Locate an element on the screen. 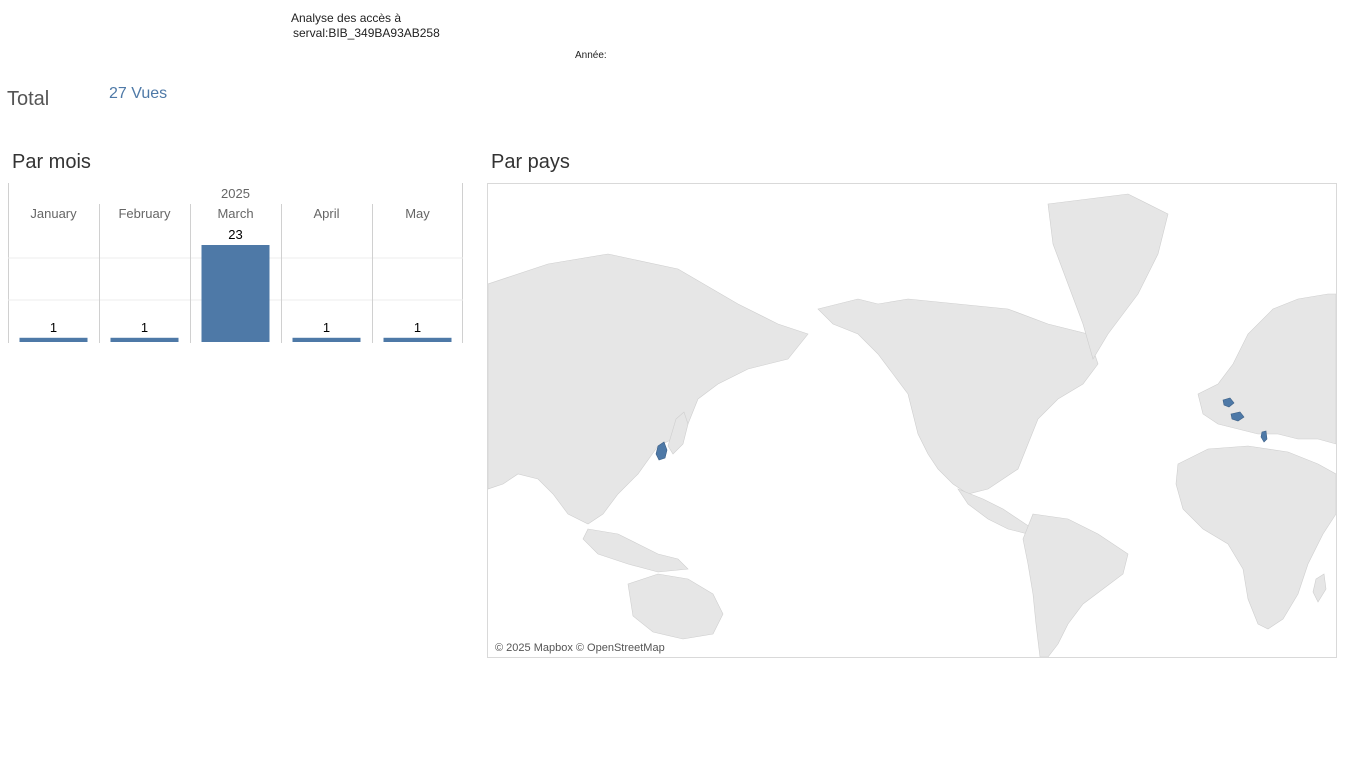 The height and width of the screenshot is (768, 1366). by-country-title: Par pays is located at coordinates (530, 162).